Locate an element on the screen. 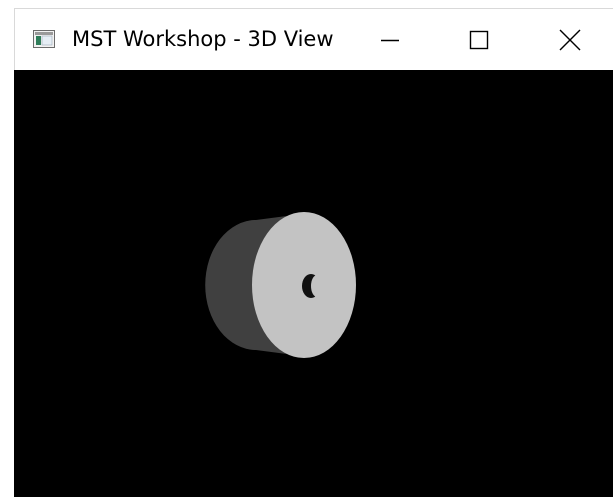 The height and width of the screenshot is (497, 613). minimize-button is located at coordinates (390, 40).